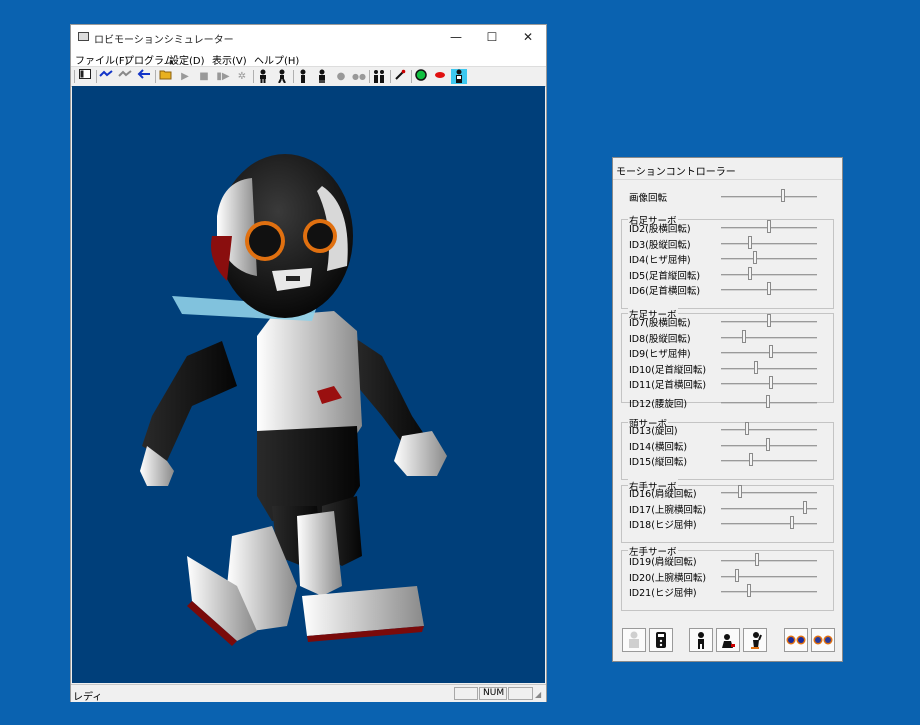  What do you see at coordinates (459, 76) in the screenshot?
I see `robot-head-icon` at bounding box center [459, 76].